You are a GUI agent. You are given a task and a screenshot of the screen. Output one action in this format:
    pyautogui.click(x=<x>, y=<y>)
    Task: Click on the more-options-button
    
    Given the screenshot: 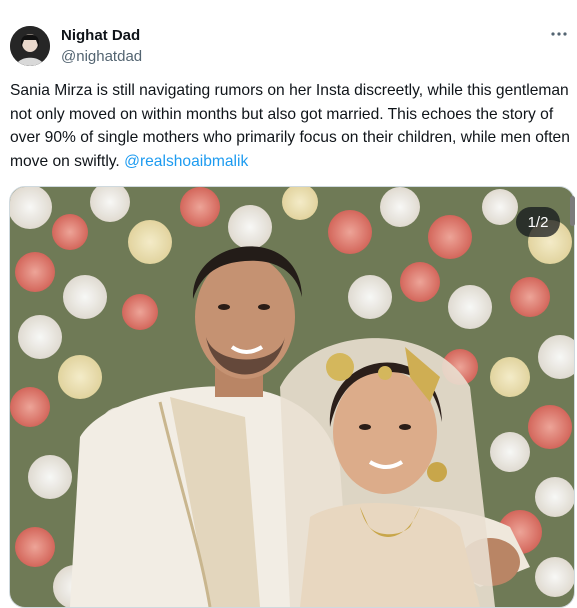 What is the action you would take?
    pyautogui.click(x=559, y=34)
    